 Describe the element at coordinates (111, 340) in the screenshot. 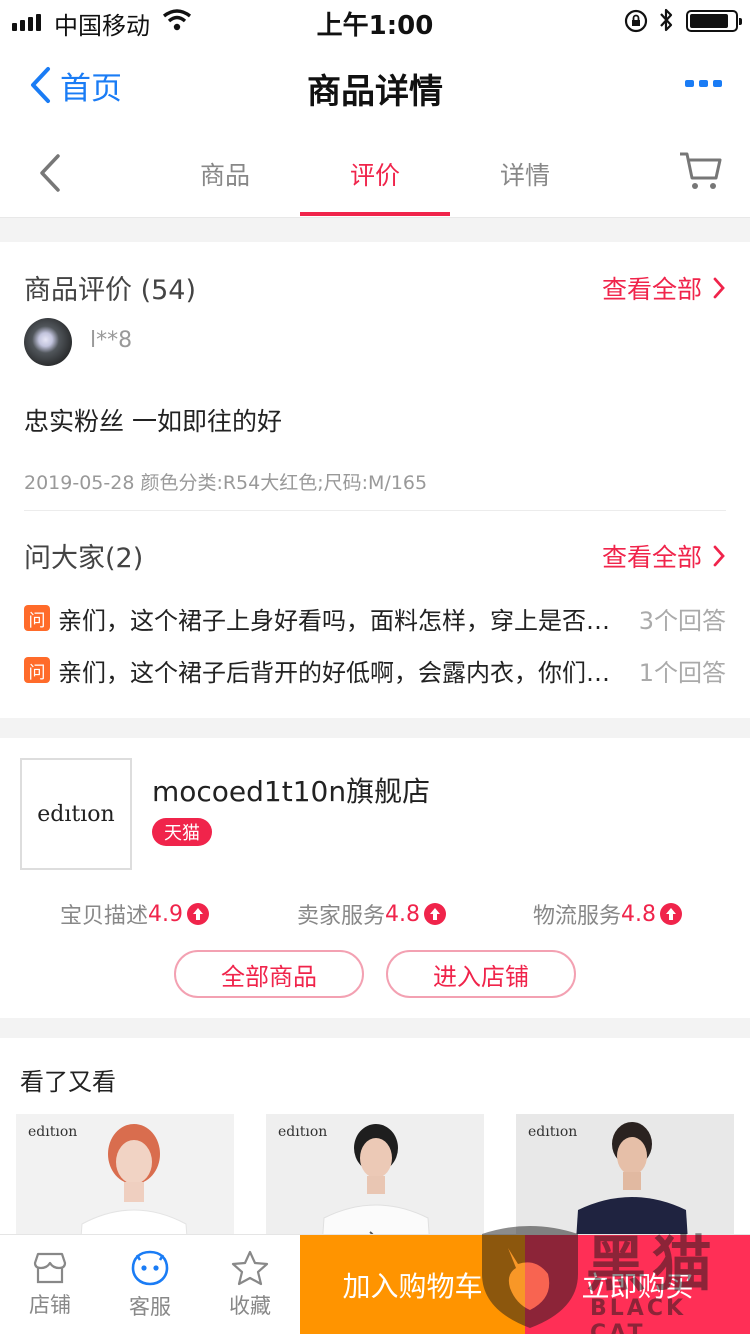

I see `reviewer-name: l**8` at that location.